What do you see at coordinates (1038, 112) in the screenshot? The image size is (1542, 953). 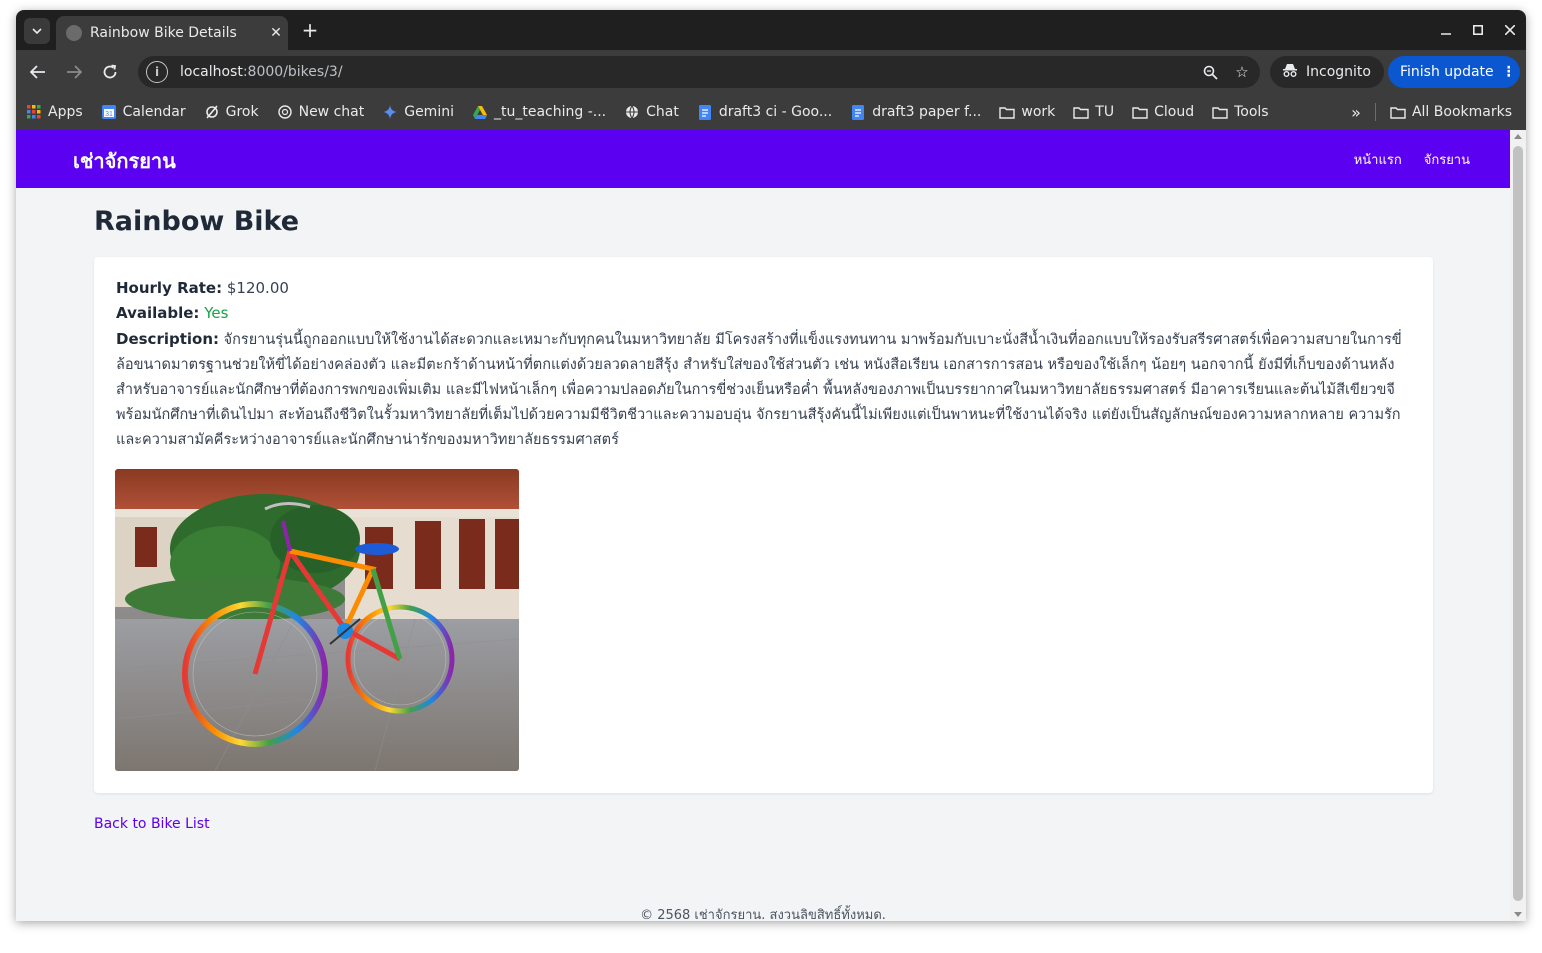 I see `bookmark-label: work` at bounding box center [1038, 112].